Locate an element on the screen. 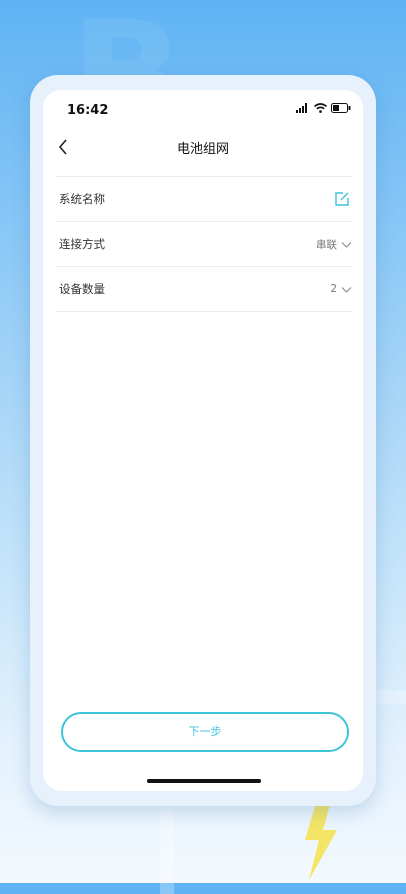 This screenshot has height=894, width=406. setting-control: 2 is located at coordinates (341, 289).